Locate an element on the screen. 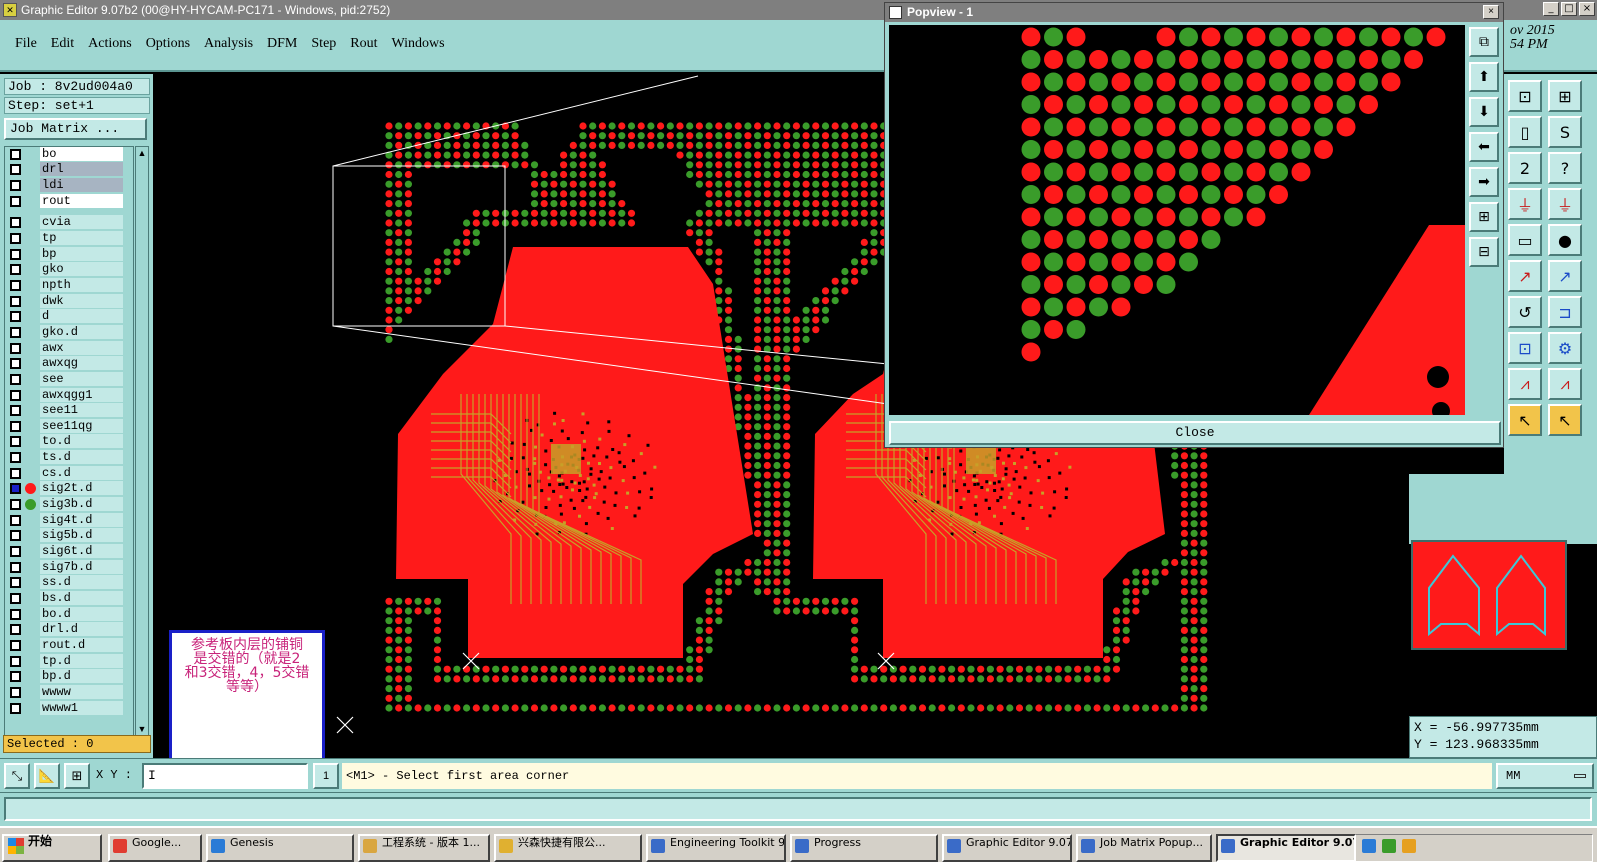 The height and width of the screenshot is (862, 1597). layout-icon: ⊡ is located at coordinates (1525, 96).